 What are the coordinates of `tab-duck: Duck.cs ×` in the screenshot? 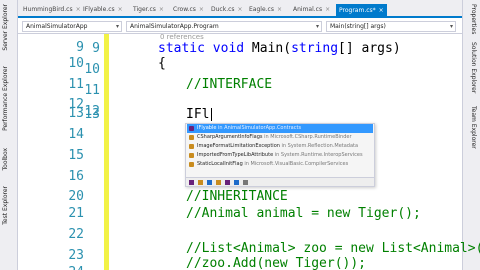 It's located at (227, 9).